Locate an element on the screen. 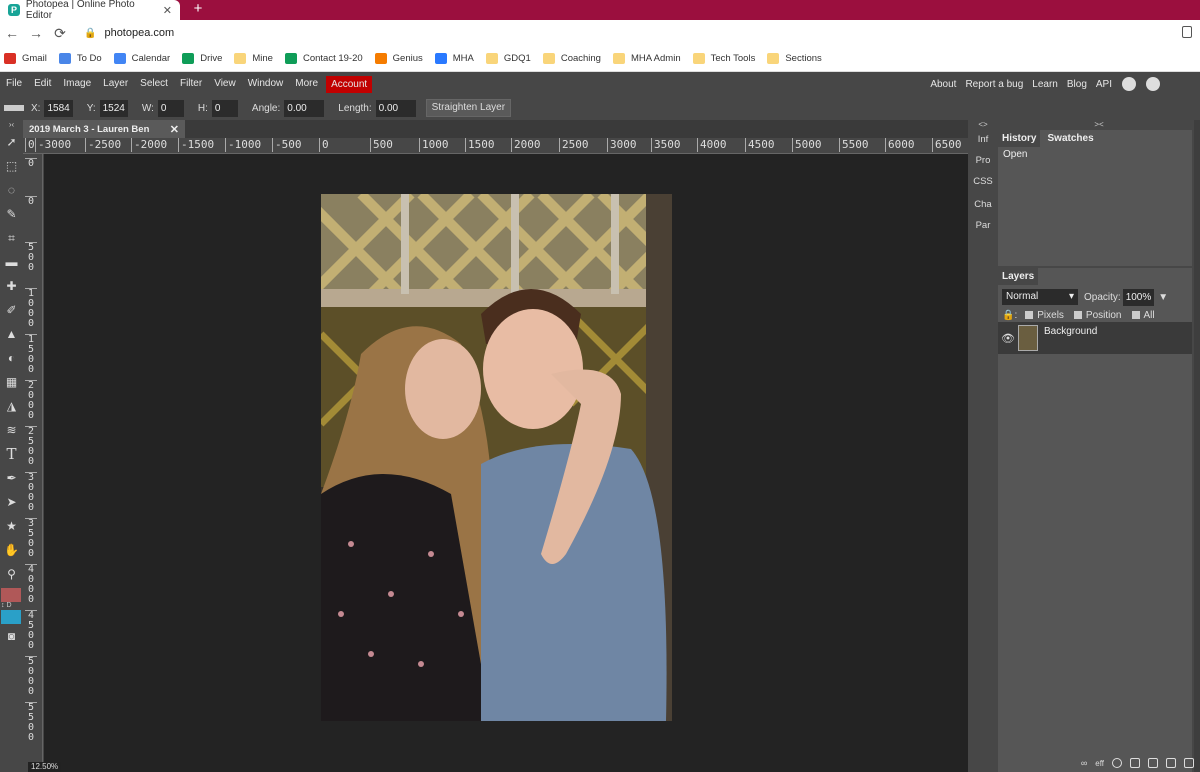 The width and height of the screenshot is (1200, 772). background-color-swatch is located at coordinates (11, 617).